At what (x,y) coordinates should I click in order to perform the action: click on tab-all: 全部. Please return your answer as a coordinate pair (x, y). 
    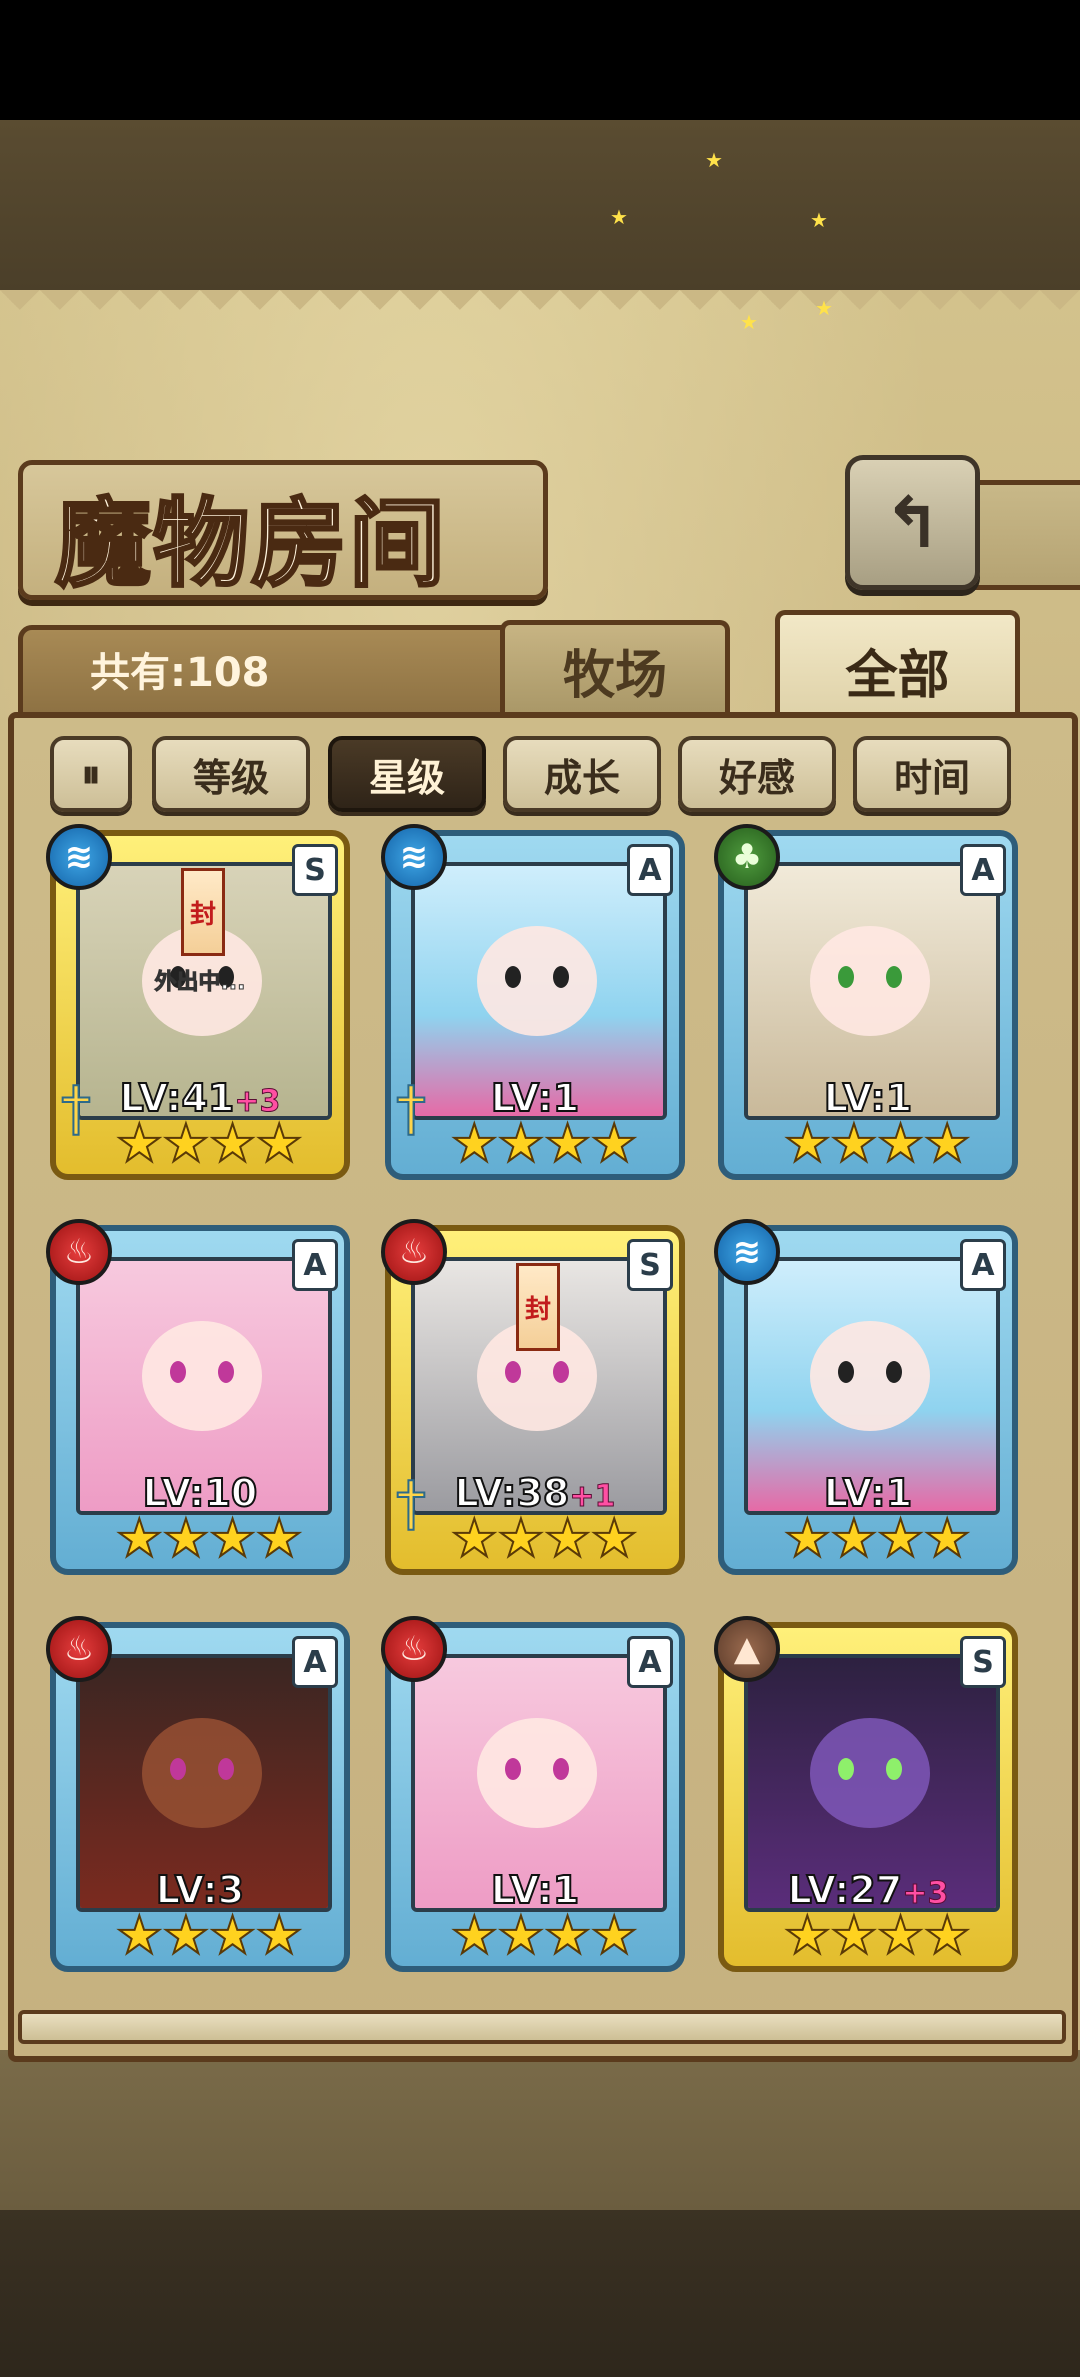
    Looking at the image, I should click on (897, 667).